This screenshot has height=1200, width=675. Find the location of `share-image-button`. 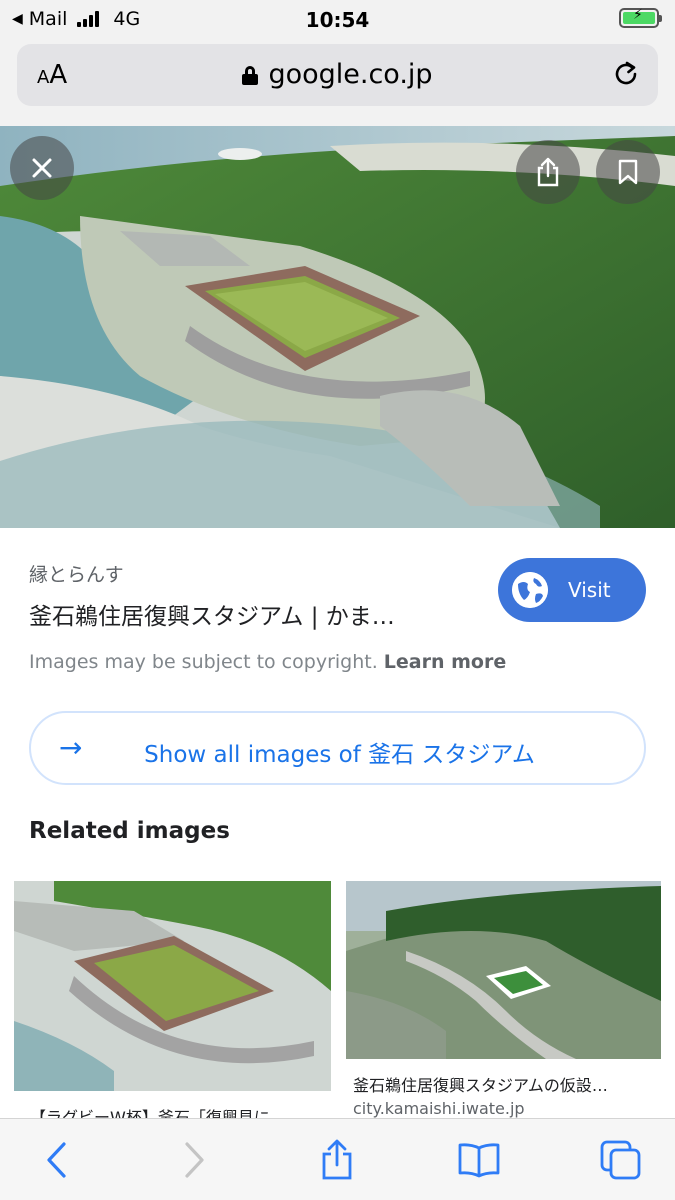

share-image-button is located at coordinates (548, 172).